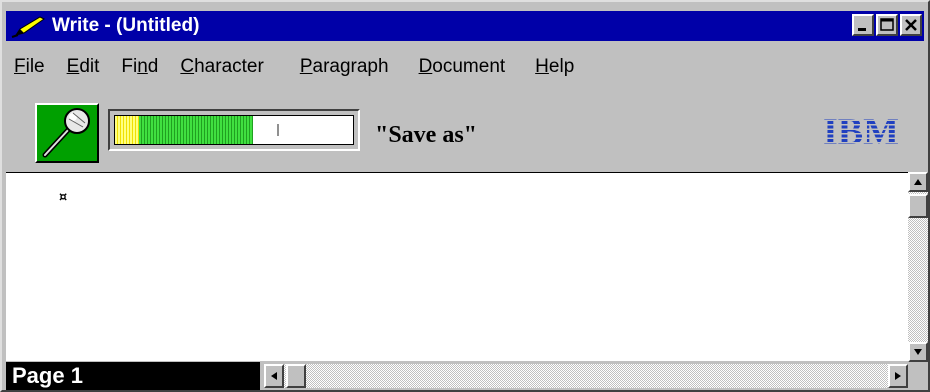  Describe the element at coordinates (586, 376) in the screenshot. I see `horizontal-scrollbar` at that location.